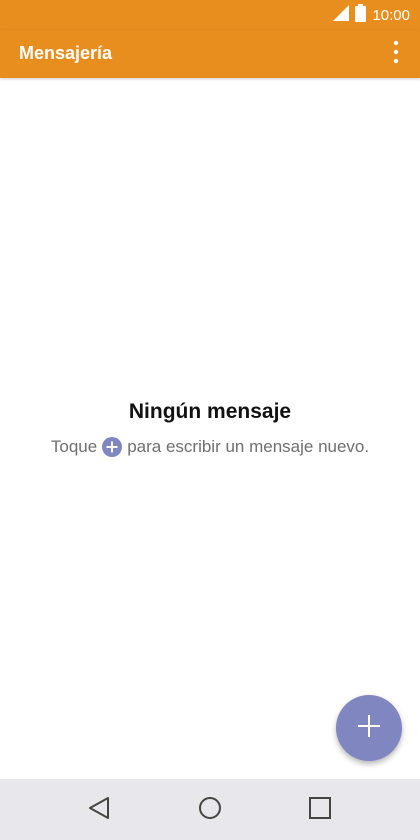  I want to click on app-bar: Mensajería, so click(210, 54).